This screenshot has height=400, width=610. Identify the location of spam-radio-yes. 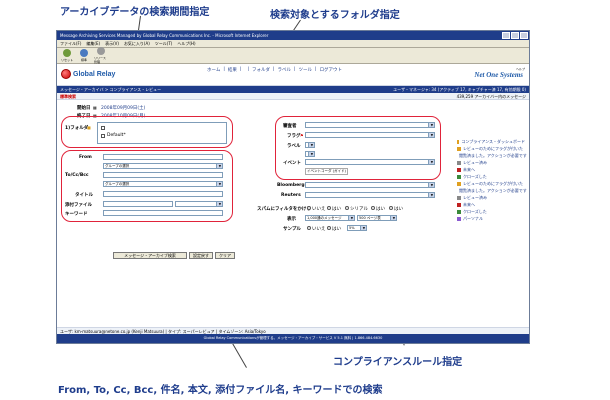
(329, 208).